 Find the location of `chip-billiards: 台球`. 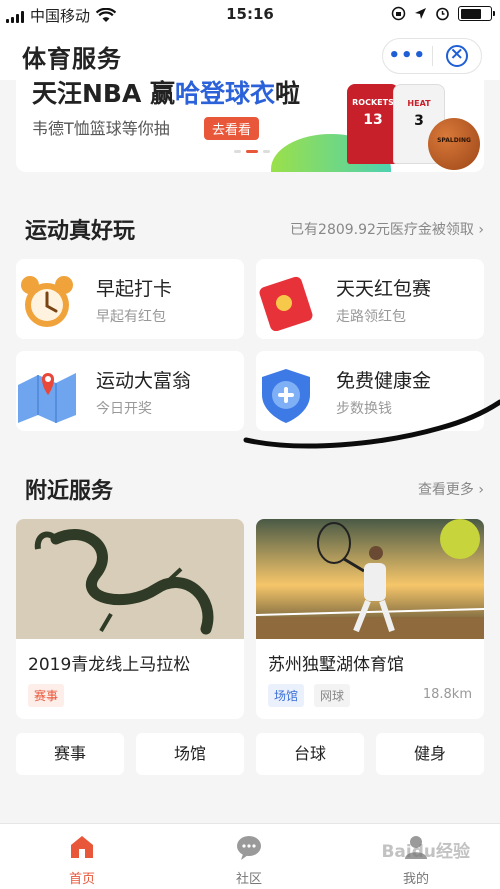

chip-billiards: 台球 is located at coordinates (310, 754).